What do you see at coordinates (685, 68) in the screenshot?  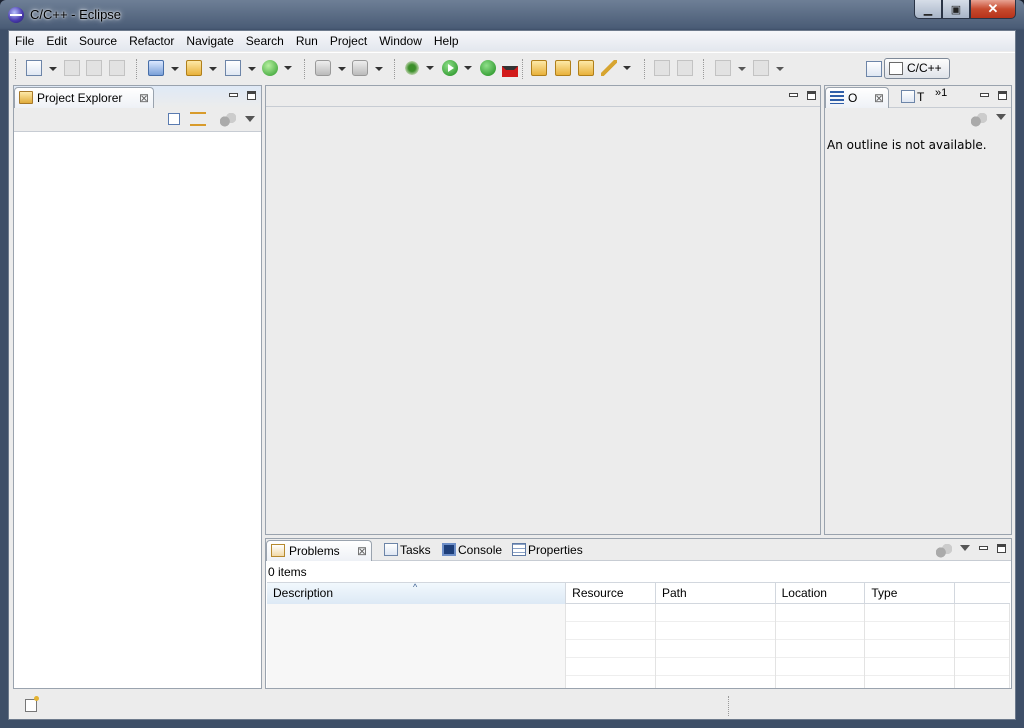 I see `show-whitespace-icon` at bounding box center [685, 68].